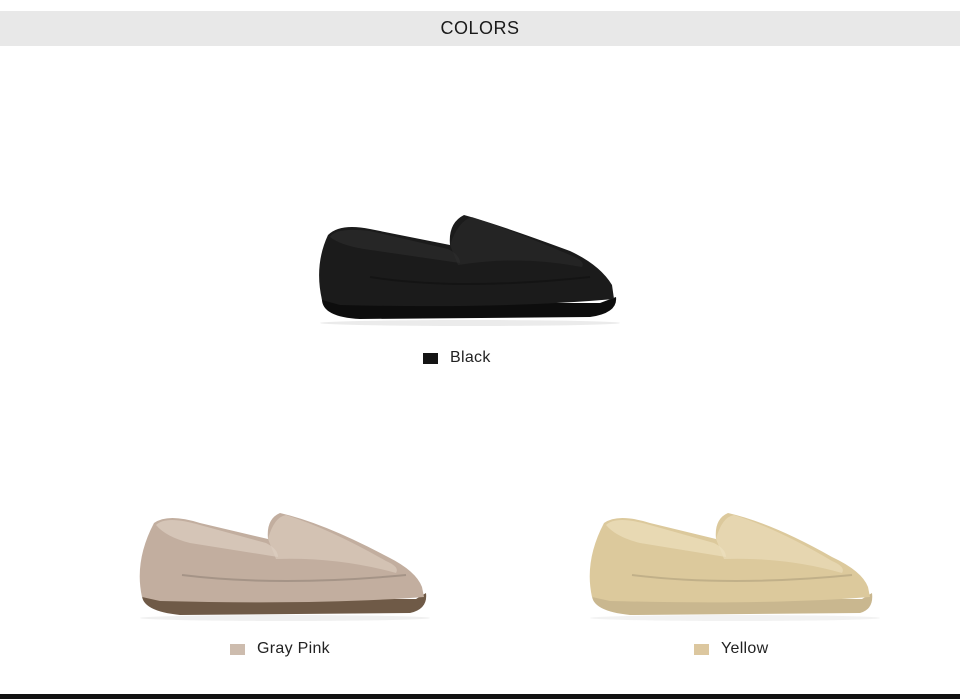 This screenshot has height=699, width=960. What do you see at coordinates (734, 567) in the screenshot?
I see `slipper-yellow-image` at bounding box center [734, 567].